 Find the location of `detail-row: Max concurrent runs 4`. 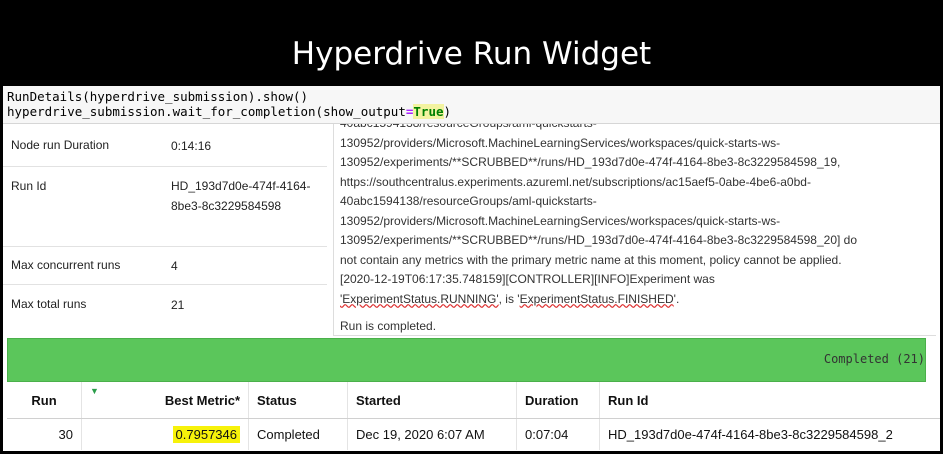

detail-row: Max concurrent runs 4 is located at coordinates (165, 266).